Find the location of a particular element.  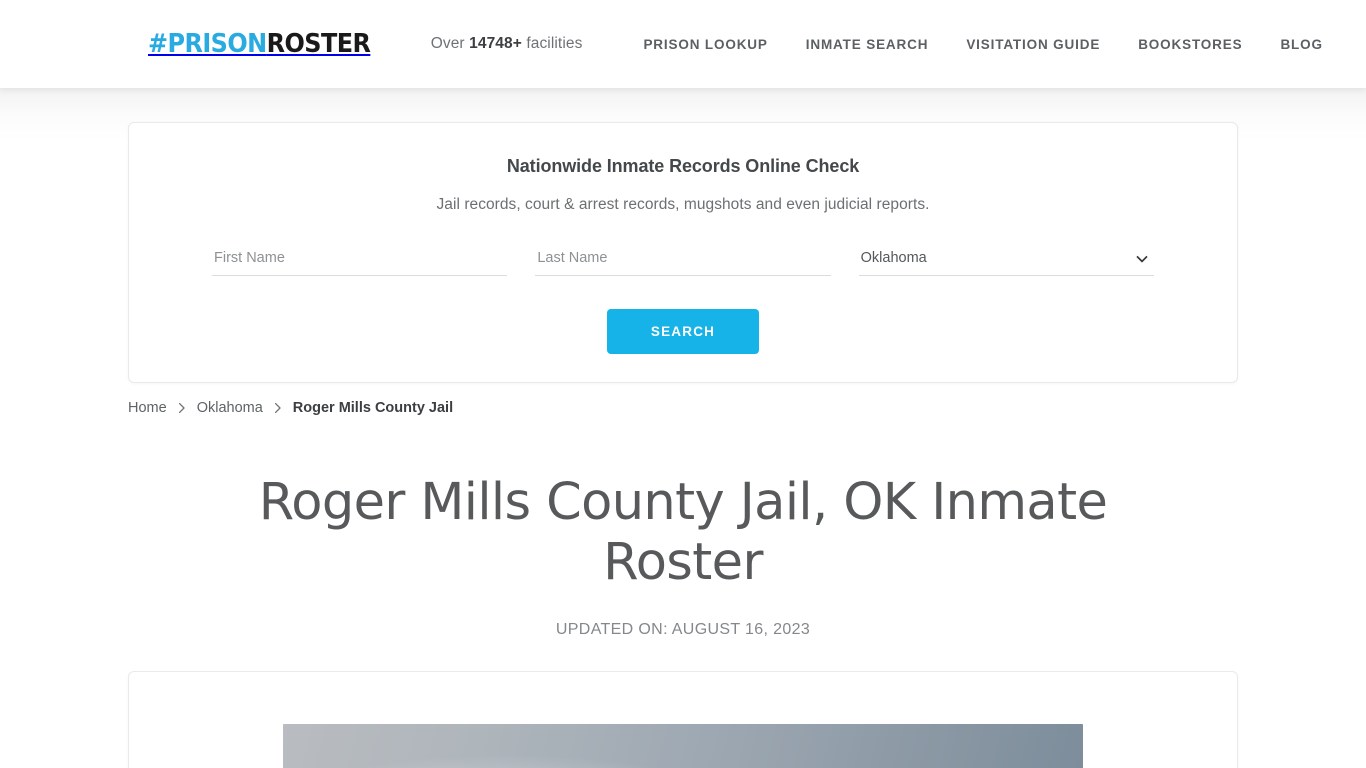

facilities-suffix: facilities is located at coordinates (554, 43).